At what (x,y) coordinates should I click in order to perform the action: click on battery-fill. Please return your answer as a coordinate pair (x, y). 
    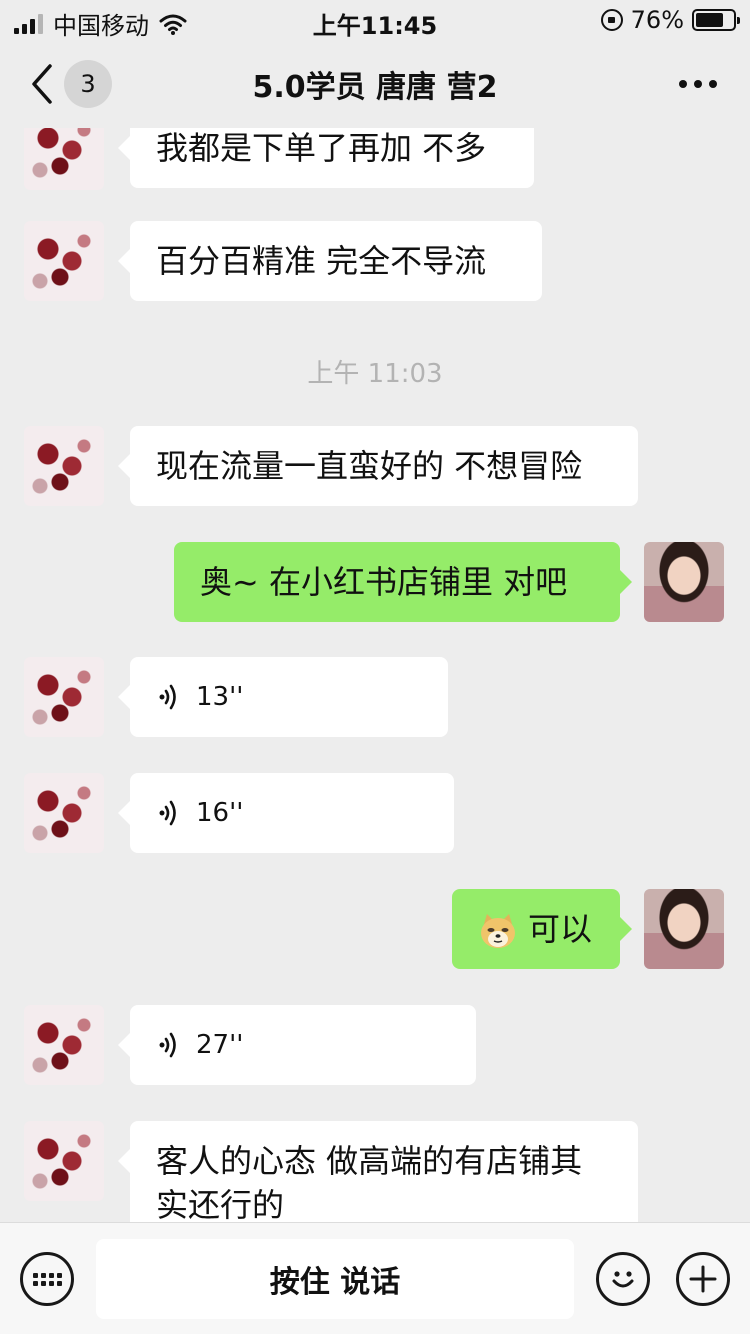
    Looking at the image, I should click on (710, 20).